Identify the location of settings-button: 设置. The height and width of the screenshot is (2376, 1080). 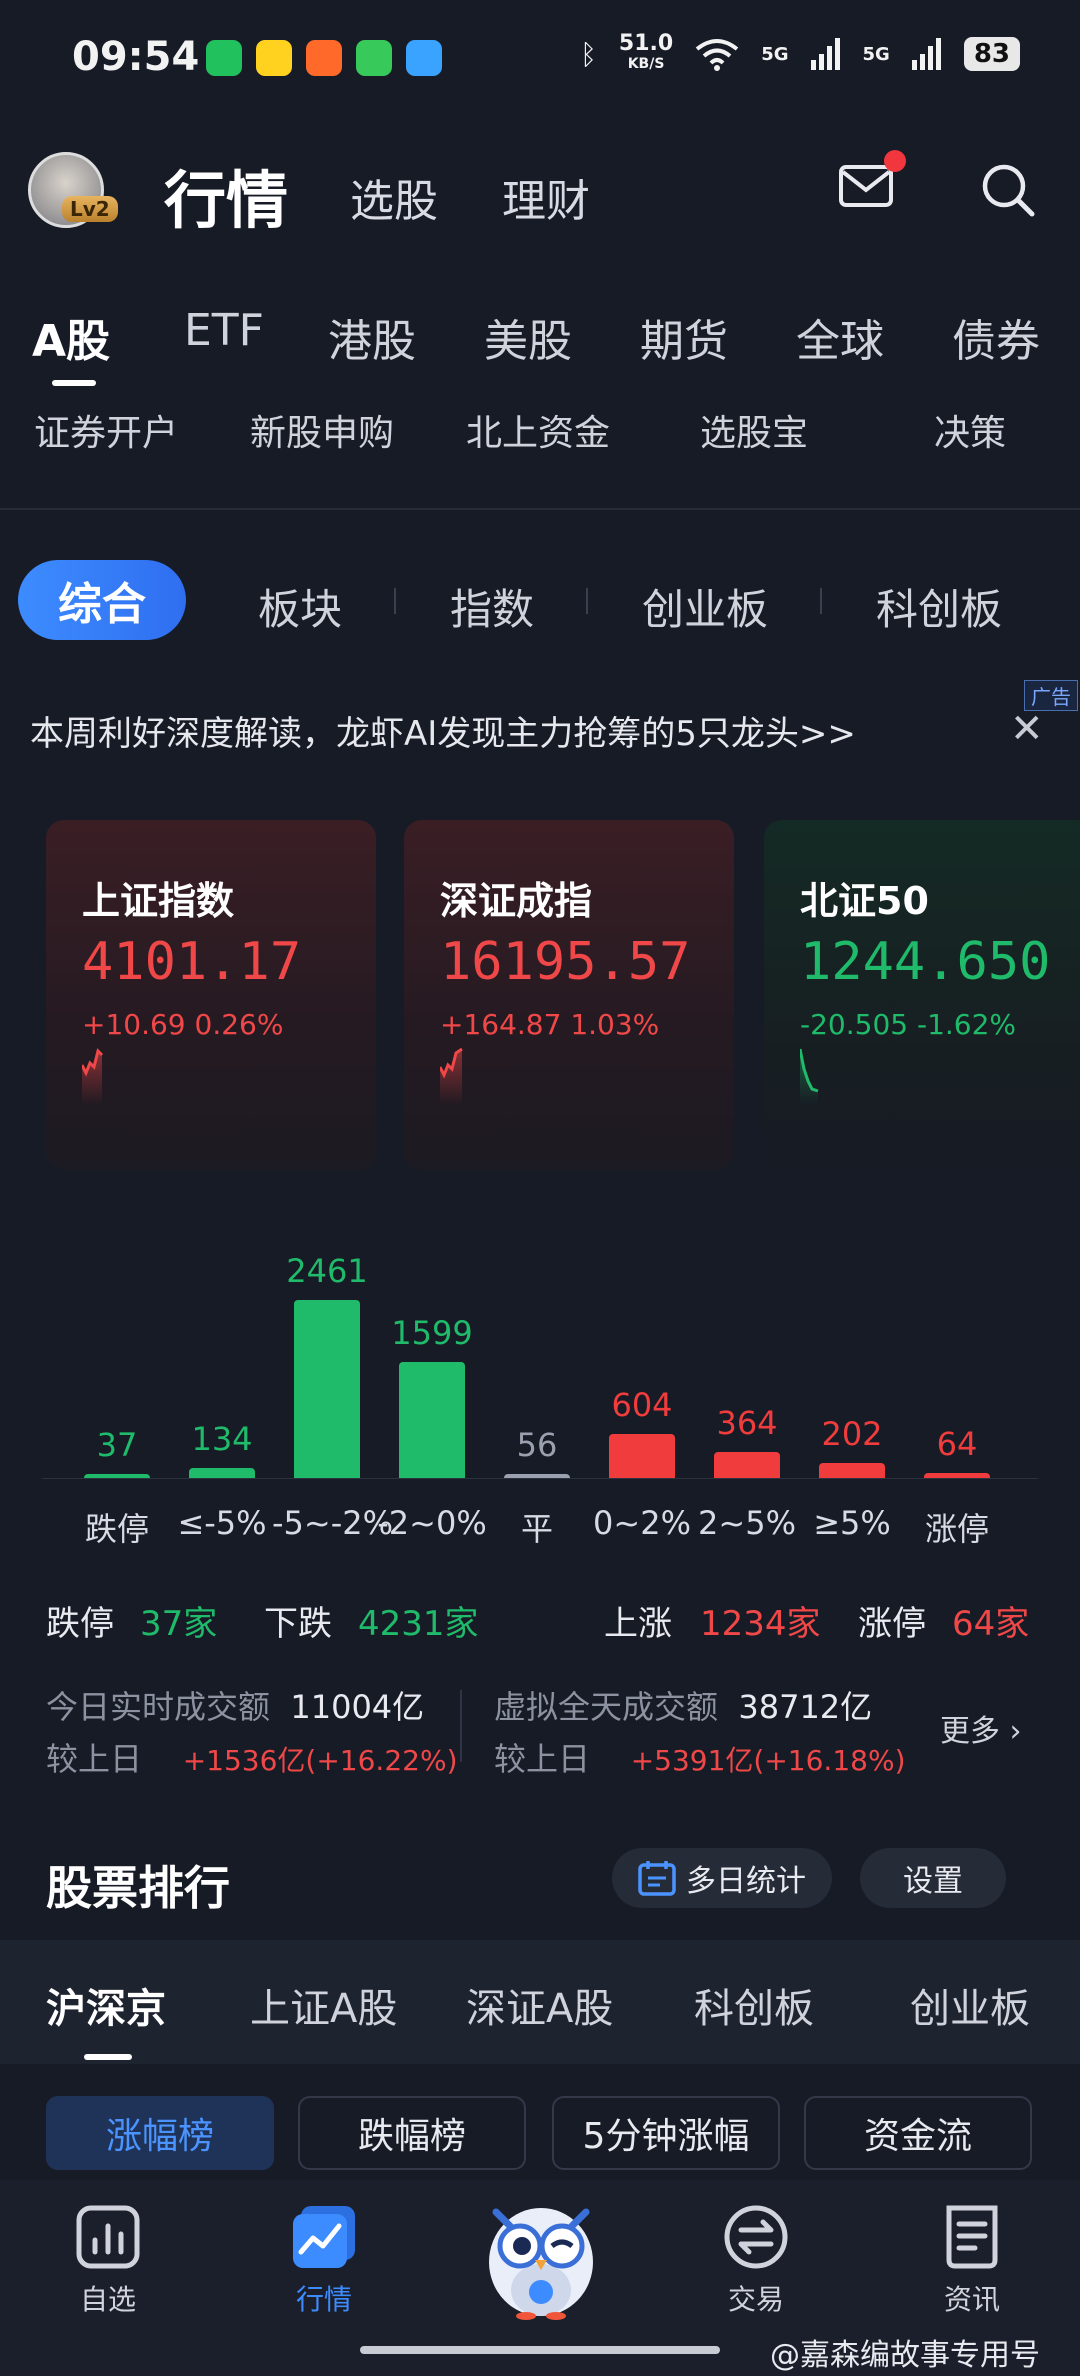
(933, 1878).